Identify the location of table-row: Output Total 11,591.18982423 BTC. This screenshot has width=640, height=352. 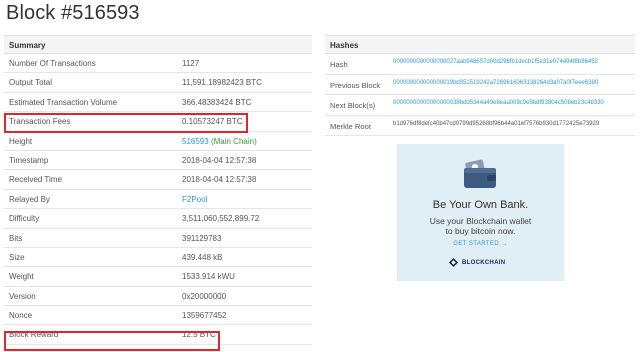
(158, 83).